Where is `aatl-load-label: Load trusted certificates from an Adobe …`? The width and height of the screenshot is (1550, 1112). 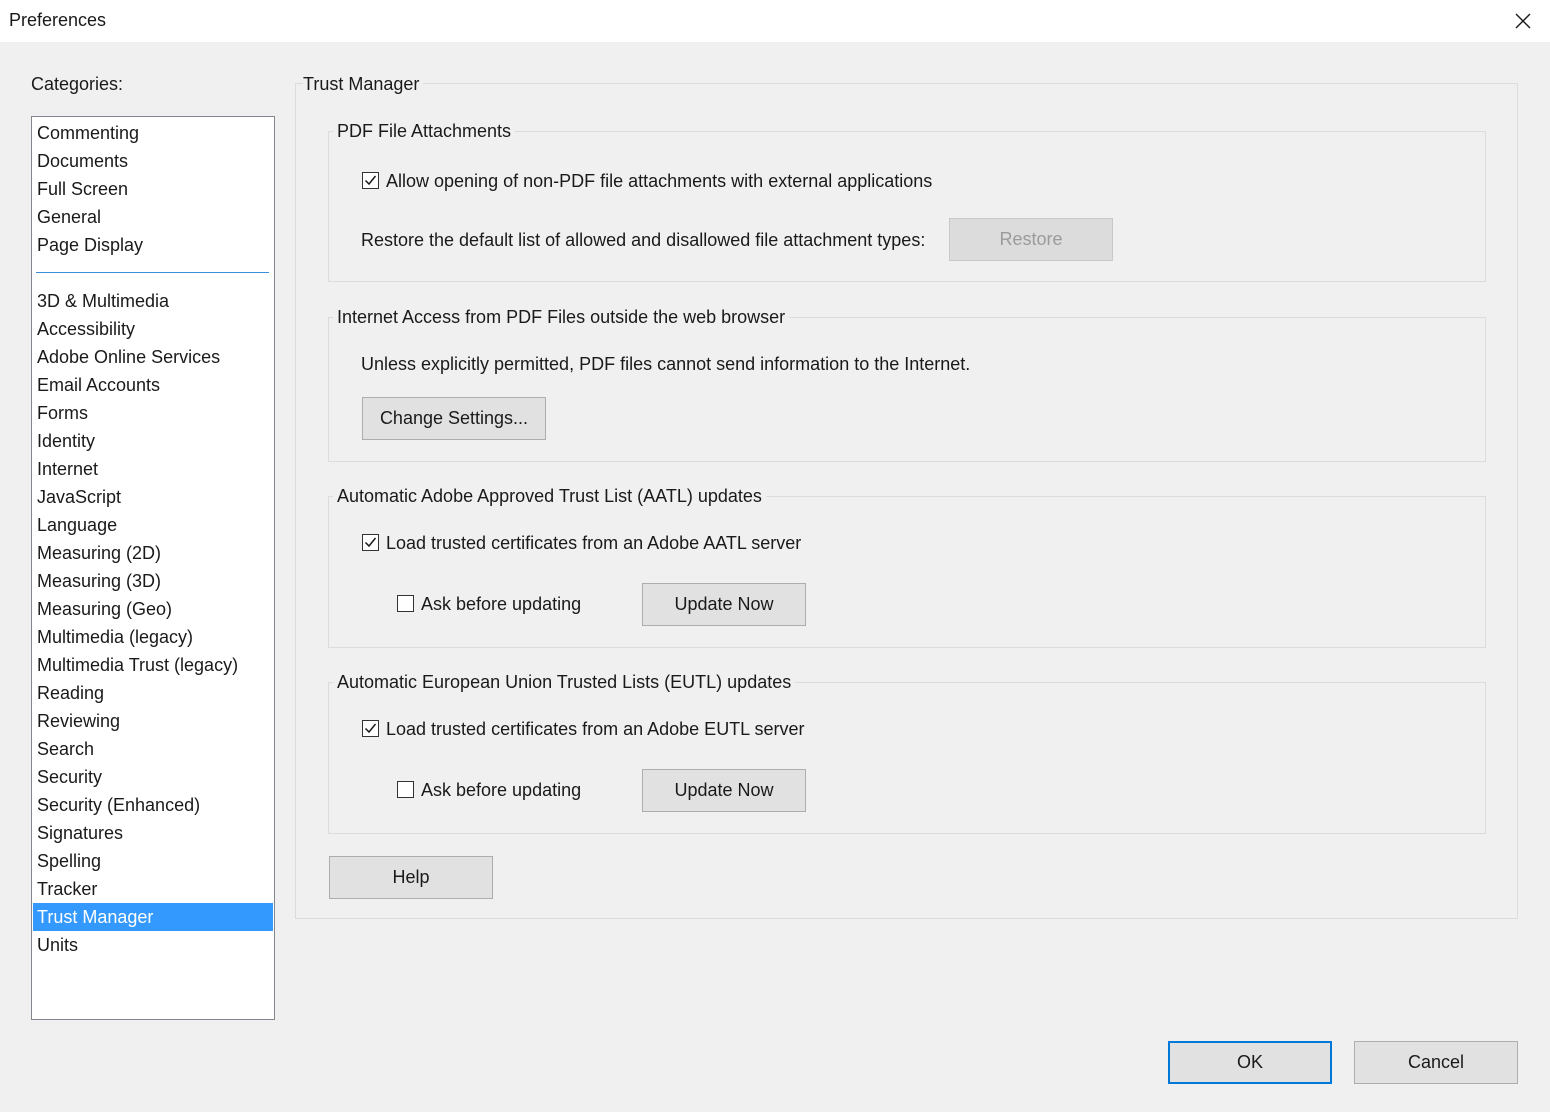
aatl-load-label: Load trusted certificates from an Adobe … is located at coordinates (593, 543).